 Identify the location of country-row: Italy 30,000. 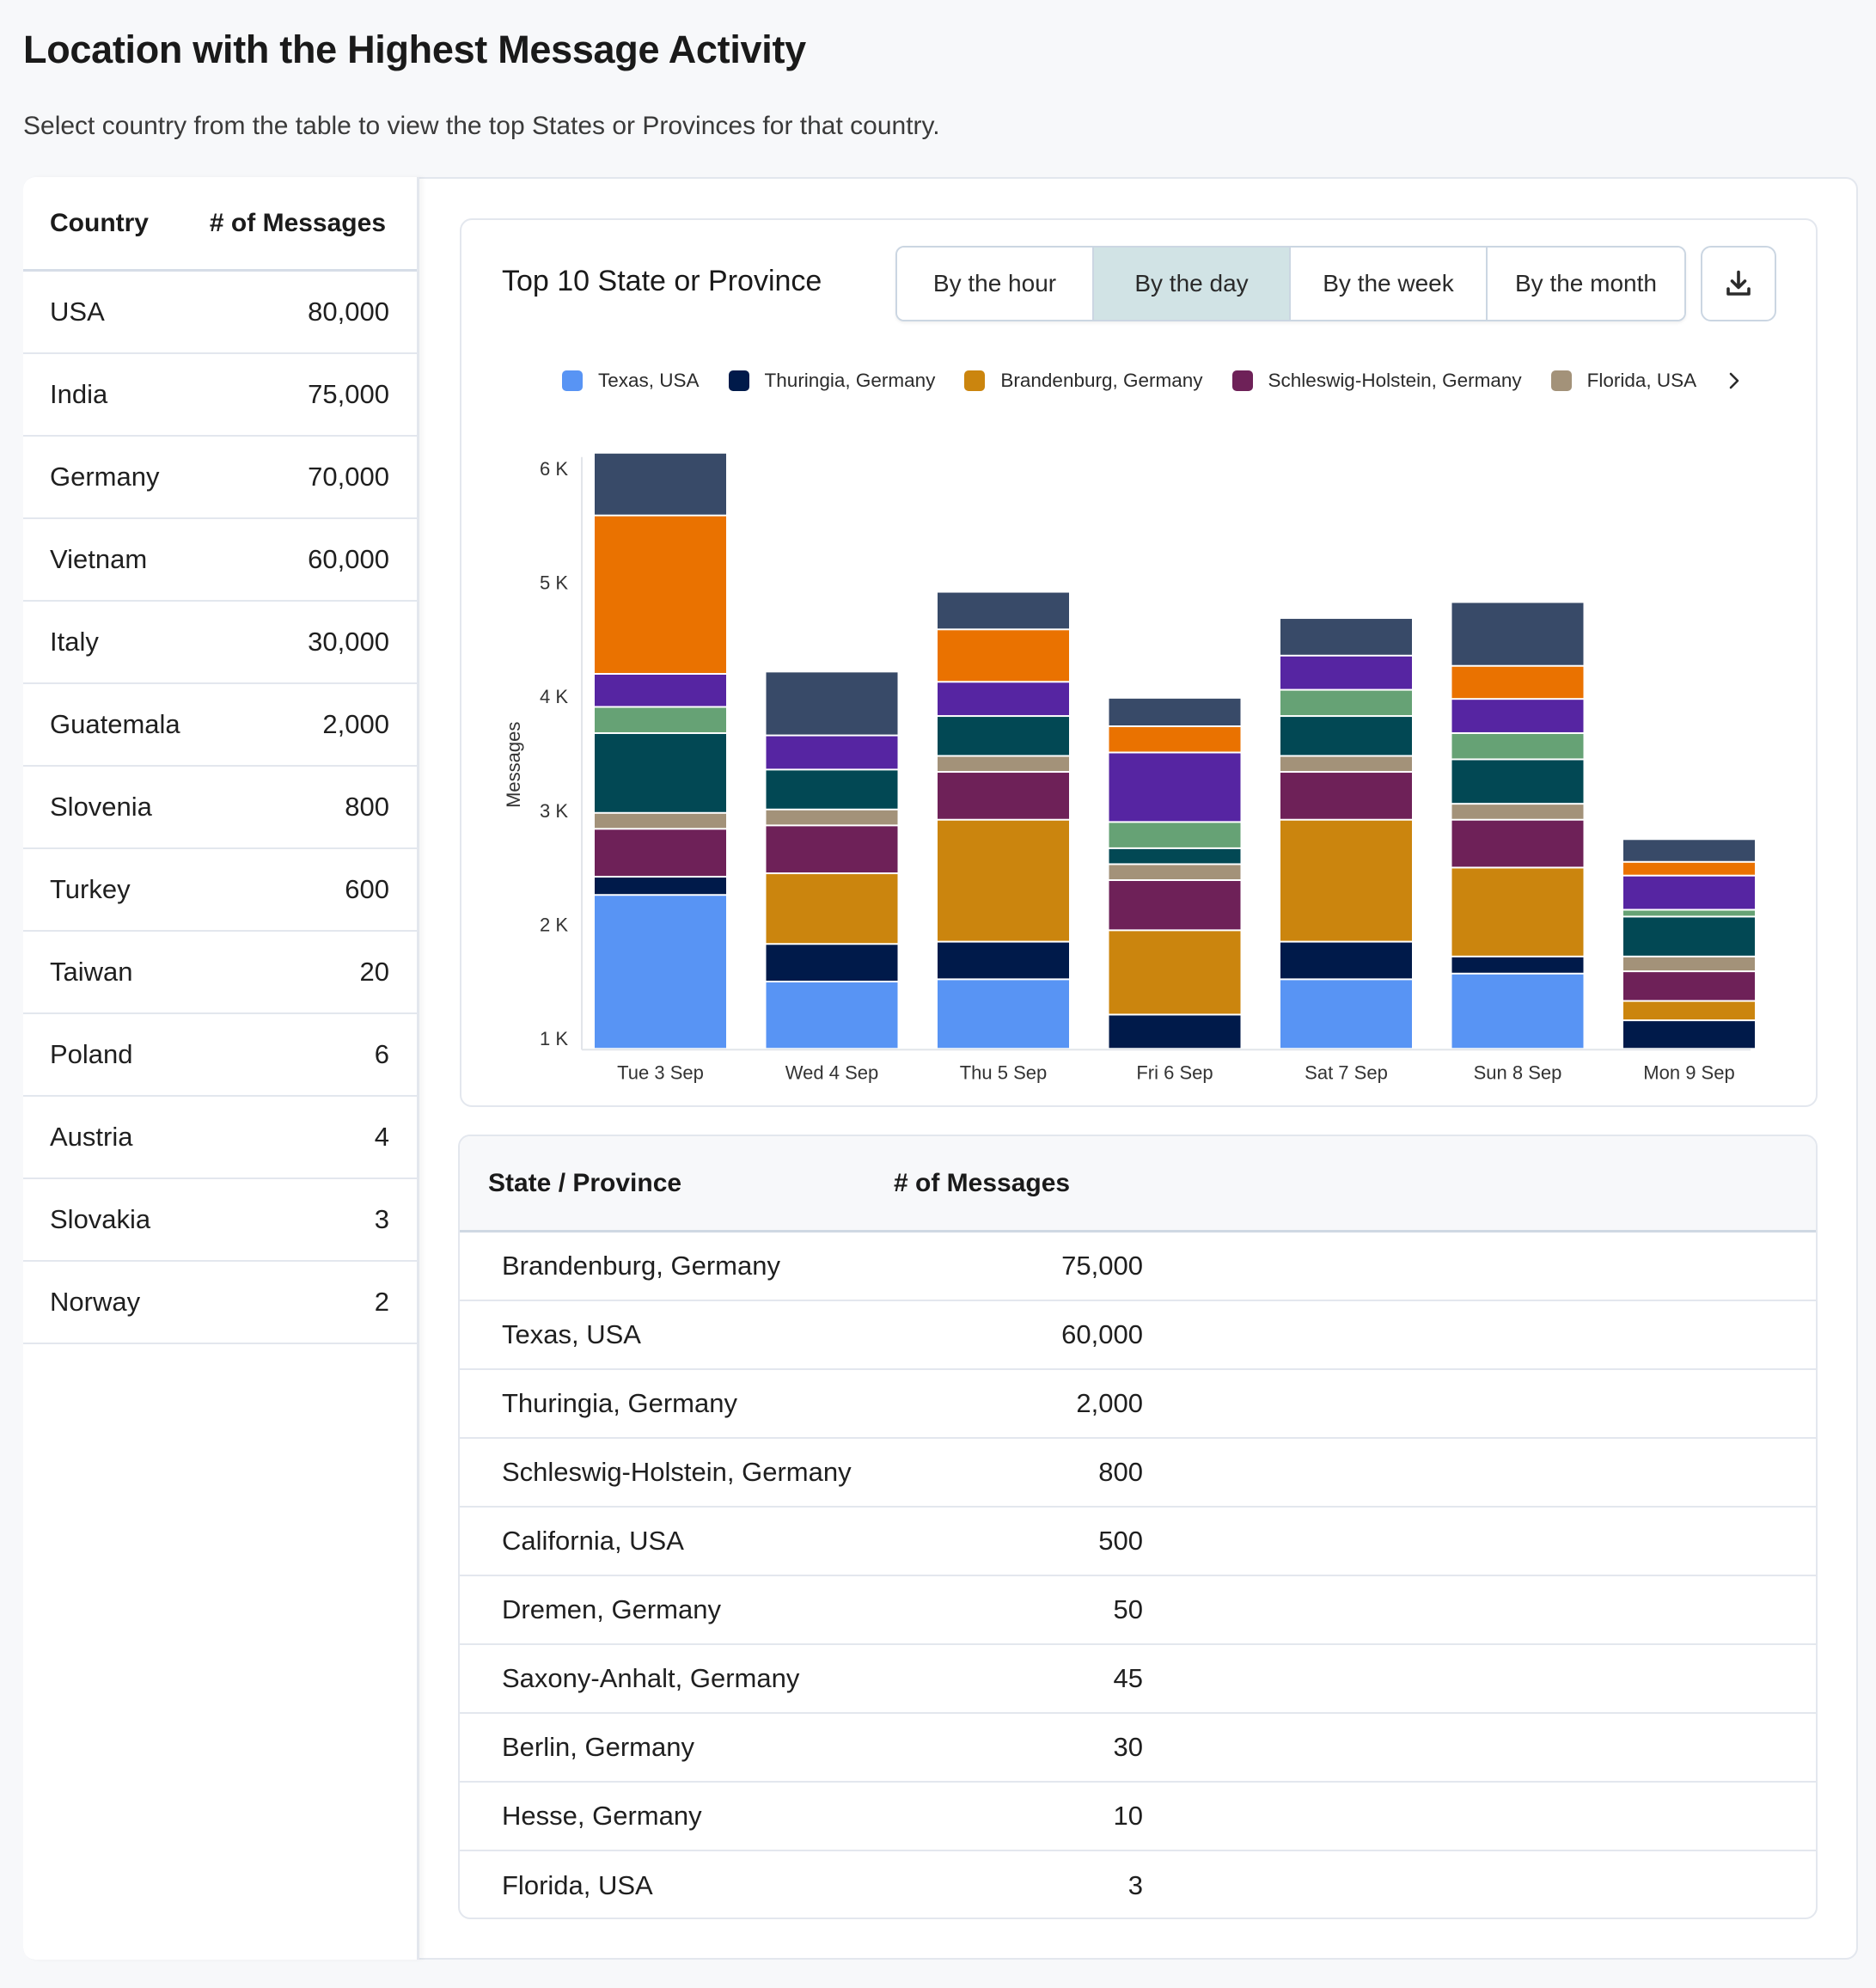
(220, 643).